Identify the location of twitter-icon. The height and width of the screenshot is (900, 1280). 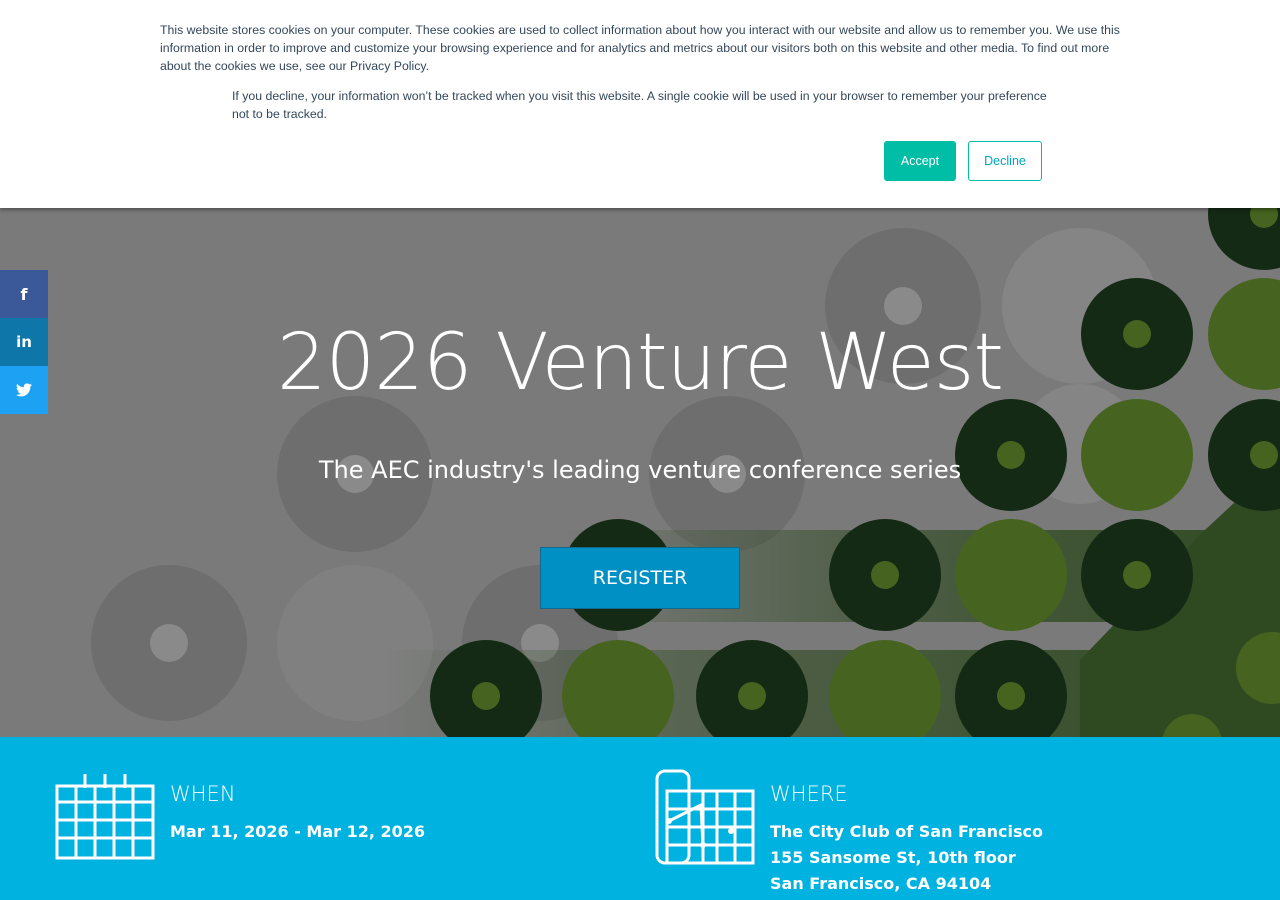
(24, 390).